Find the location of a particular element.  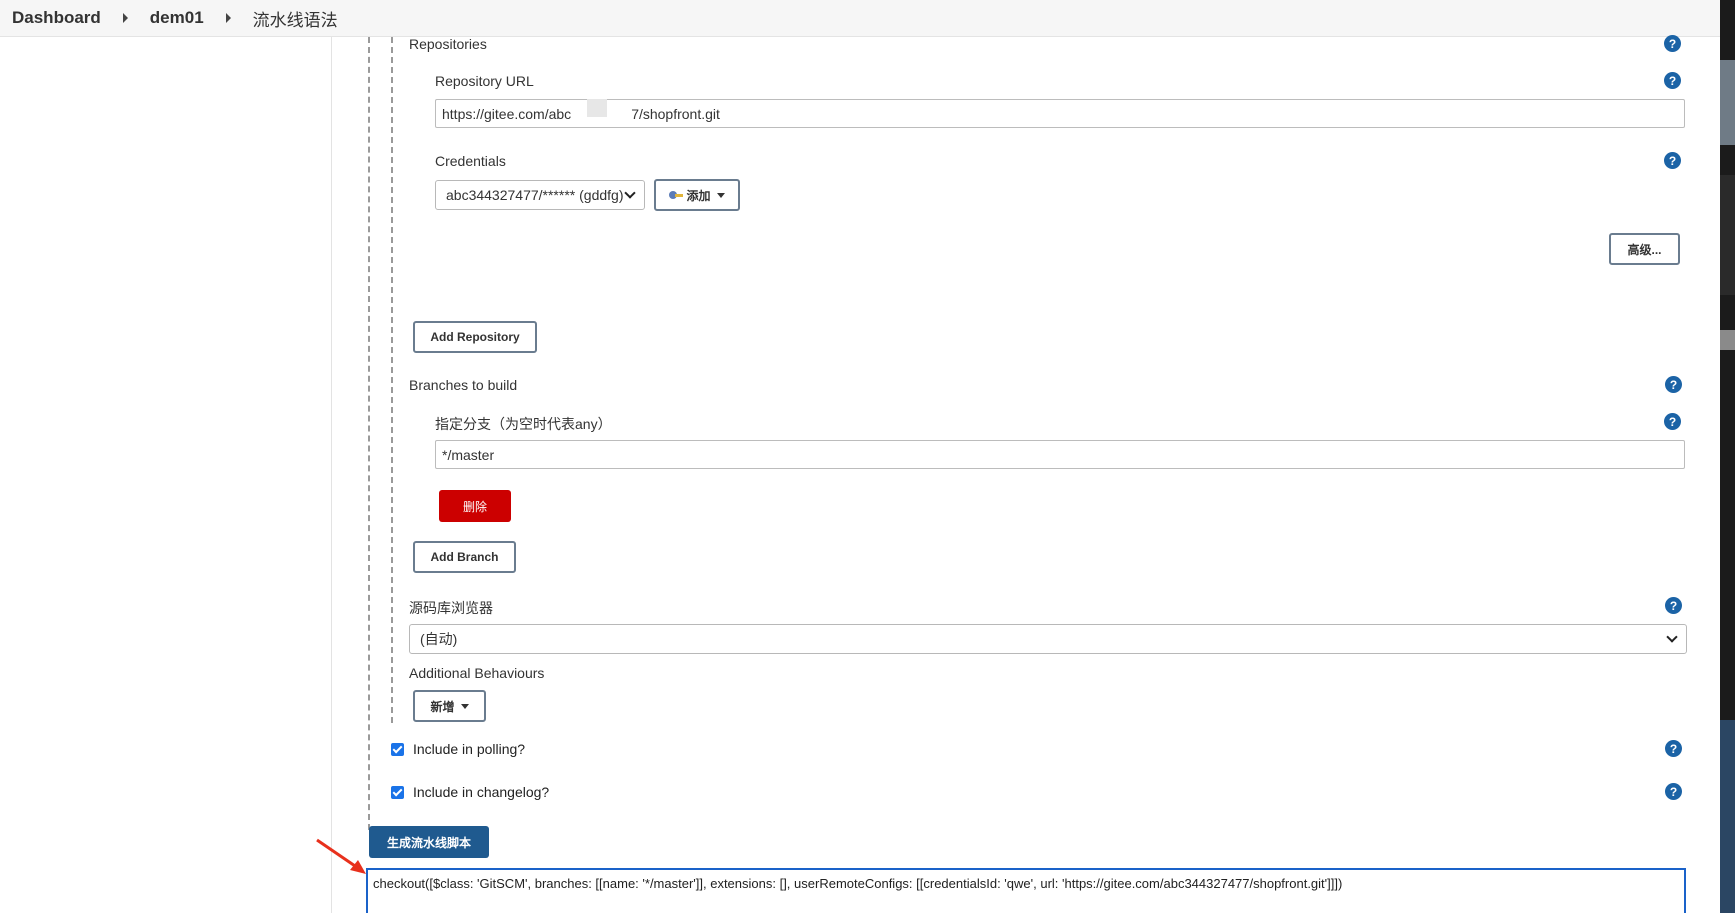

add-branch-button: Add Branch is located at coordinates (464, 557).